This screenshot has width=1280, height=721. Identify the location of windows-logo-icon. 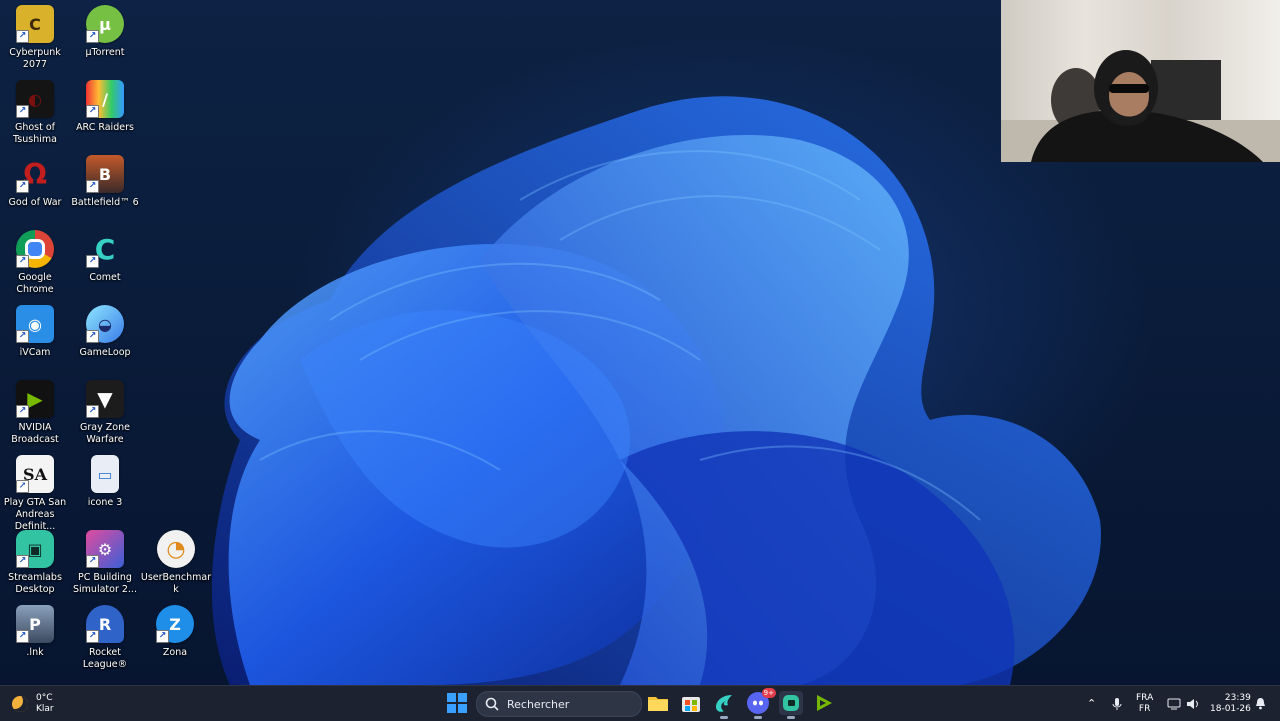
(457, 703).